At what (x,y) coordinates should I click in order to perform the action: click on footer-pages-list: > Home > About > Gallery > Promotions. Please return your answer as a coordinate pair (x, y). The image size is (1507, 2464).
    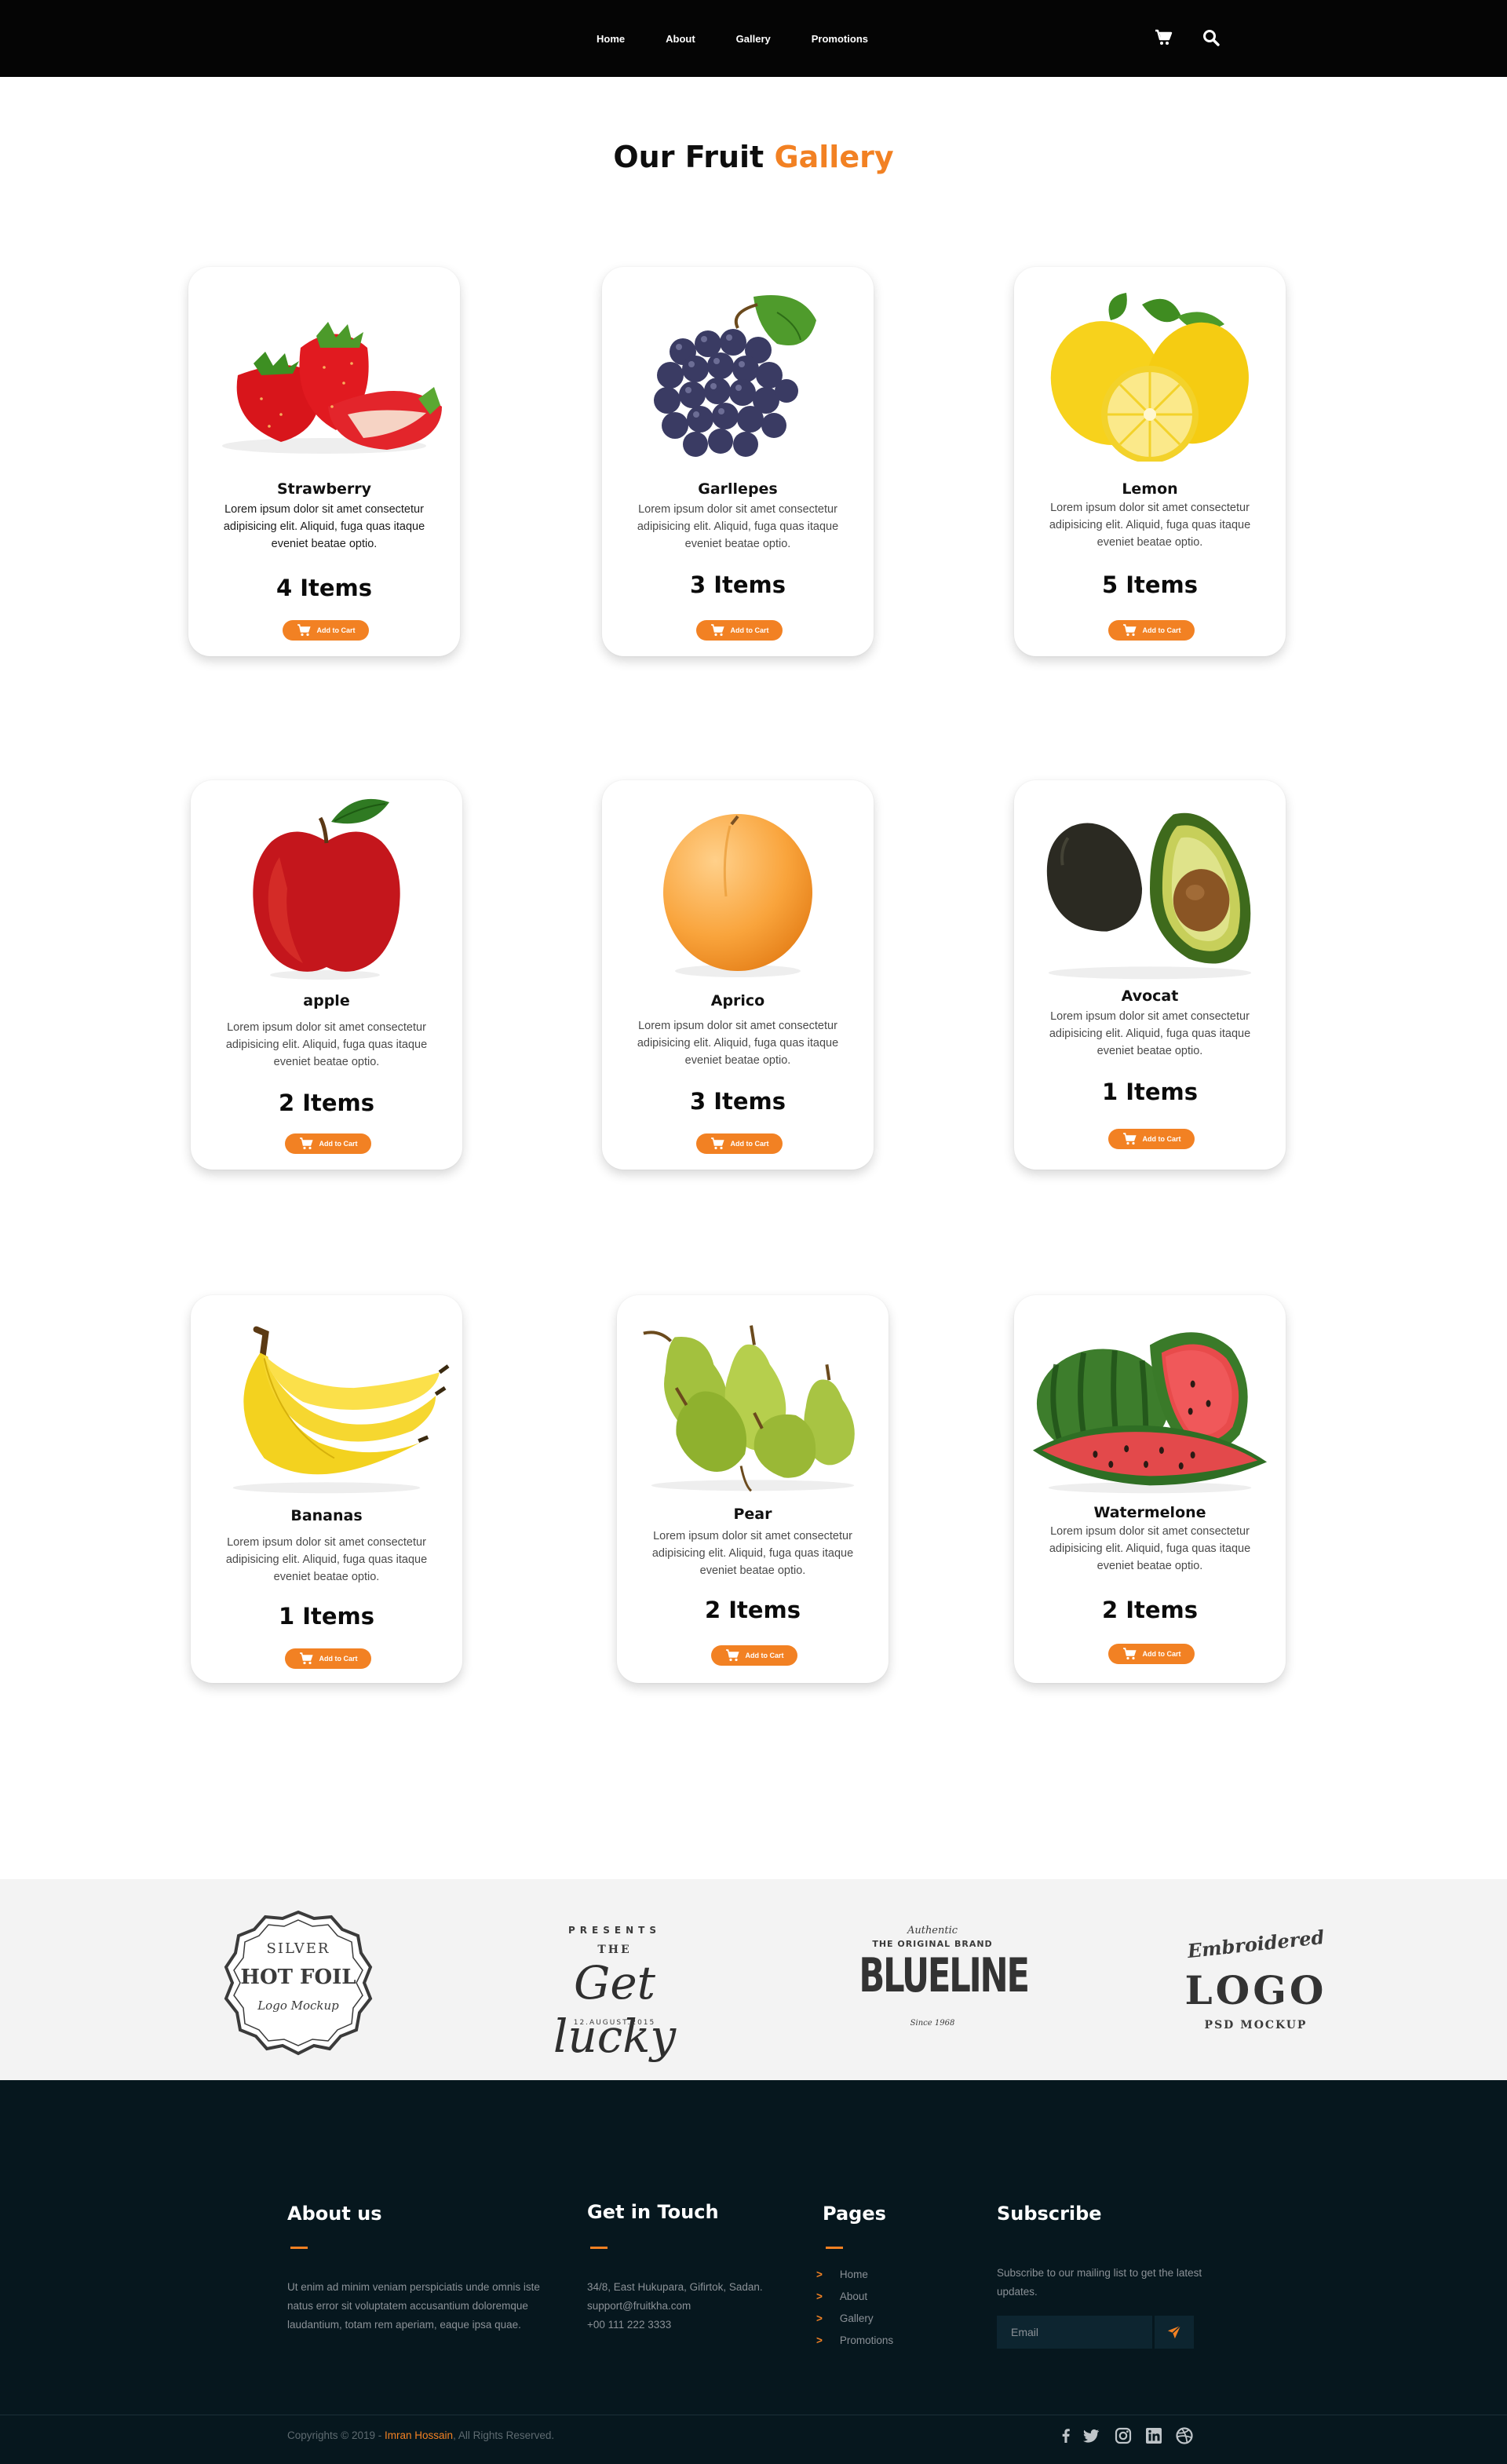
    Looking at the image, I should click on (854, 2308).